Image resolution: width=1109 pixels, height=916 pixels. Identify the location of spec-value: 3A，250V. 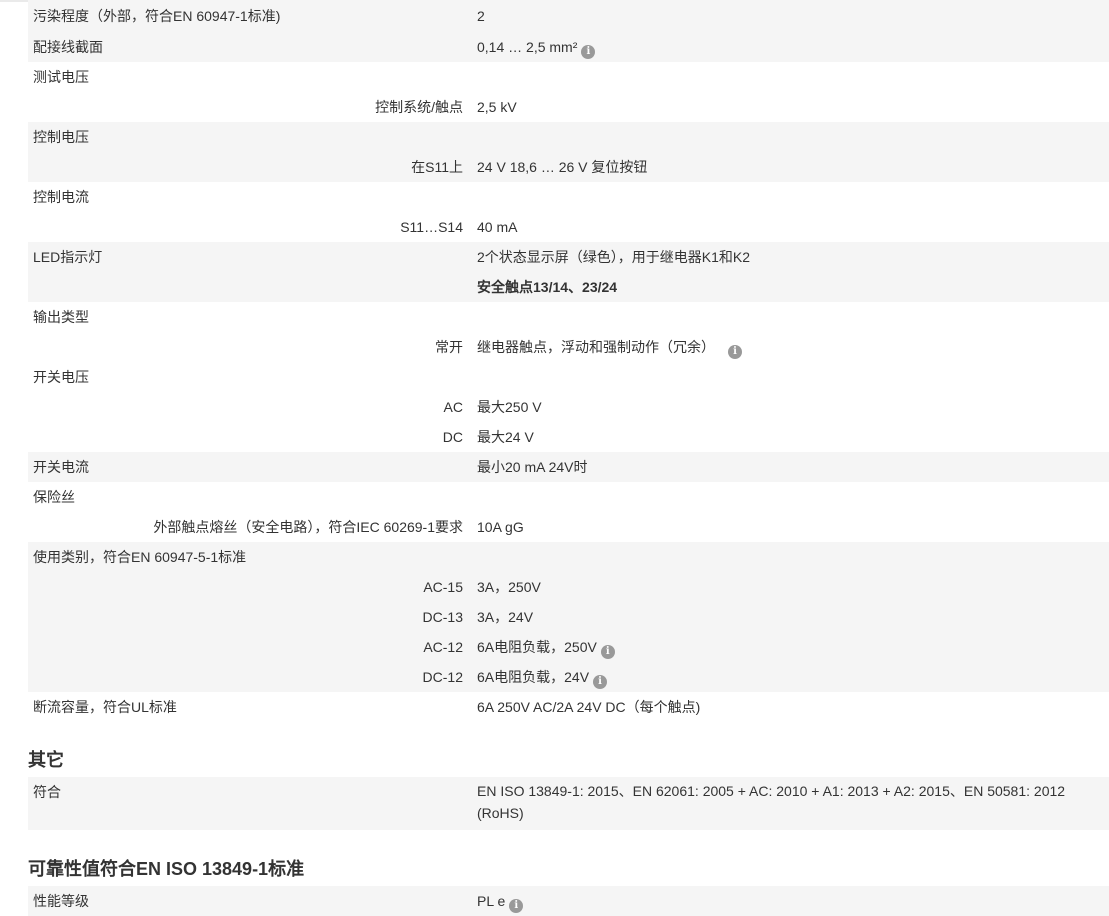
(509, 587).